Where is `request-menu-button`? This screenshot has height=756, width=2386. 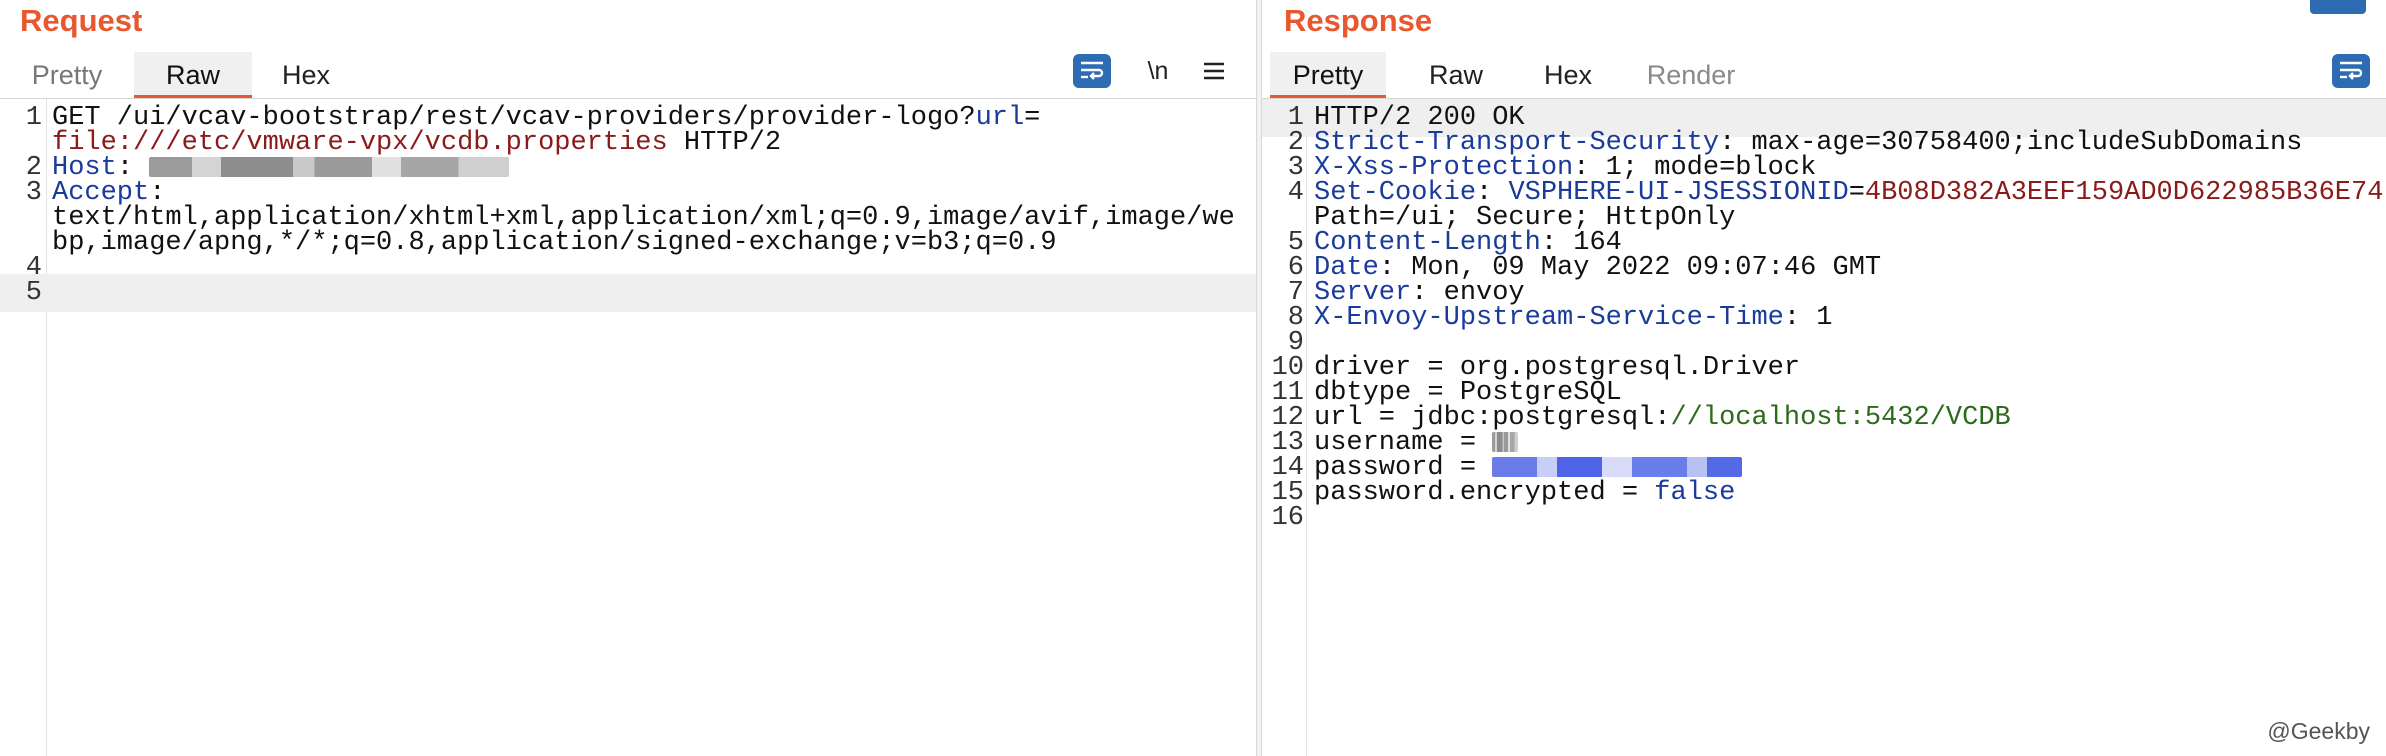 request-menu-button is located at coordinates (1214, 71).